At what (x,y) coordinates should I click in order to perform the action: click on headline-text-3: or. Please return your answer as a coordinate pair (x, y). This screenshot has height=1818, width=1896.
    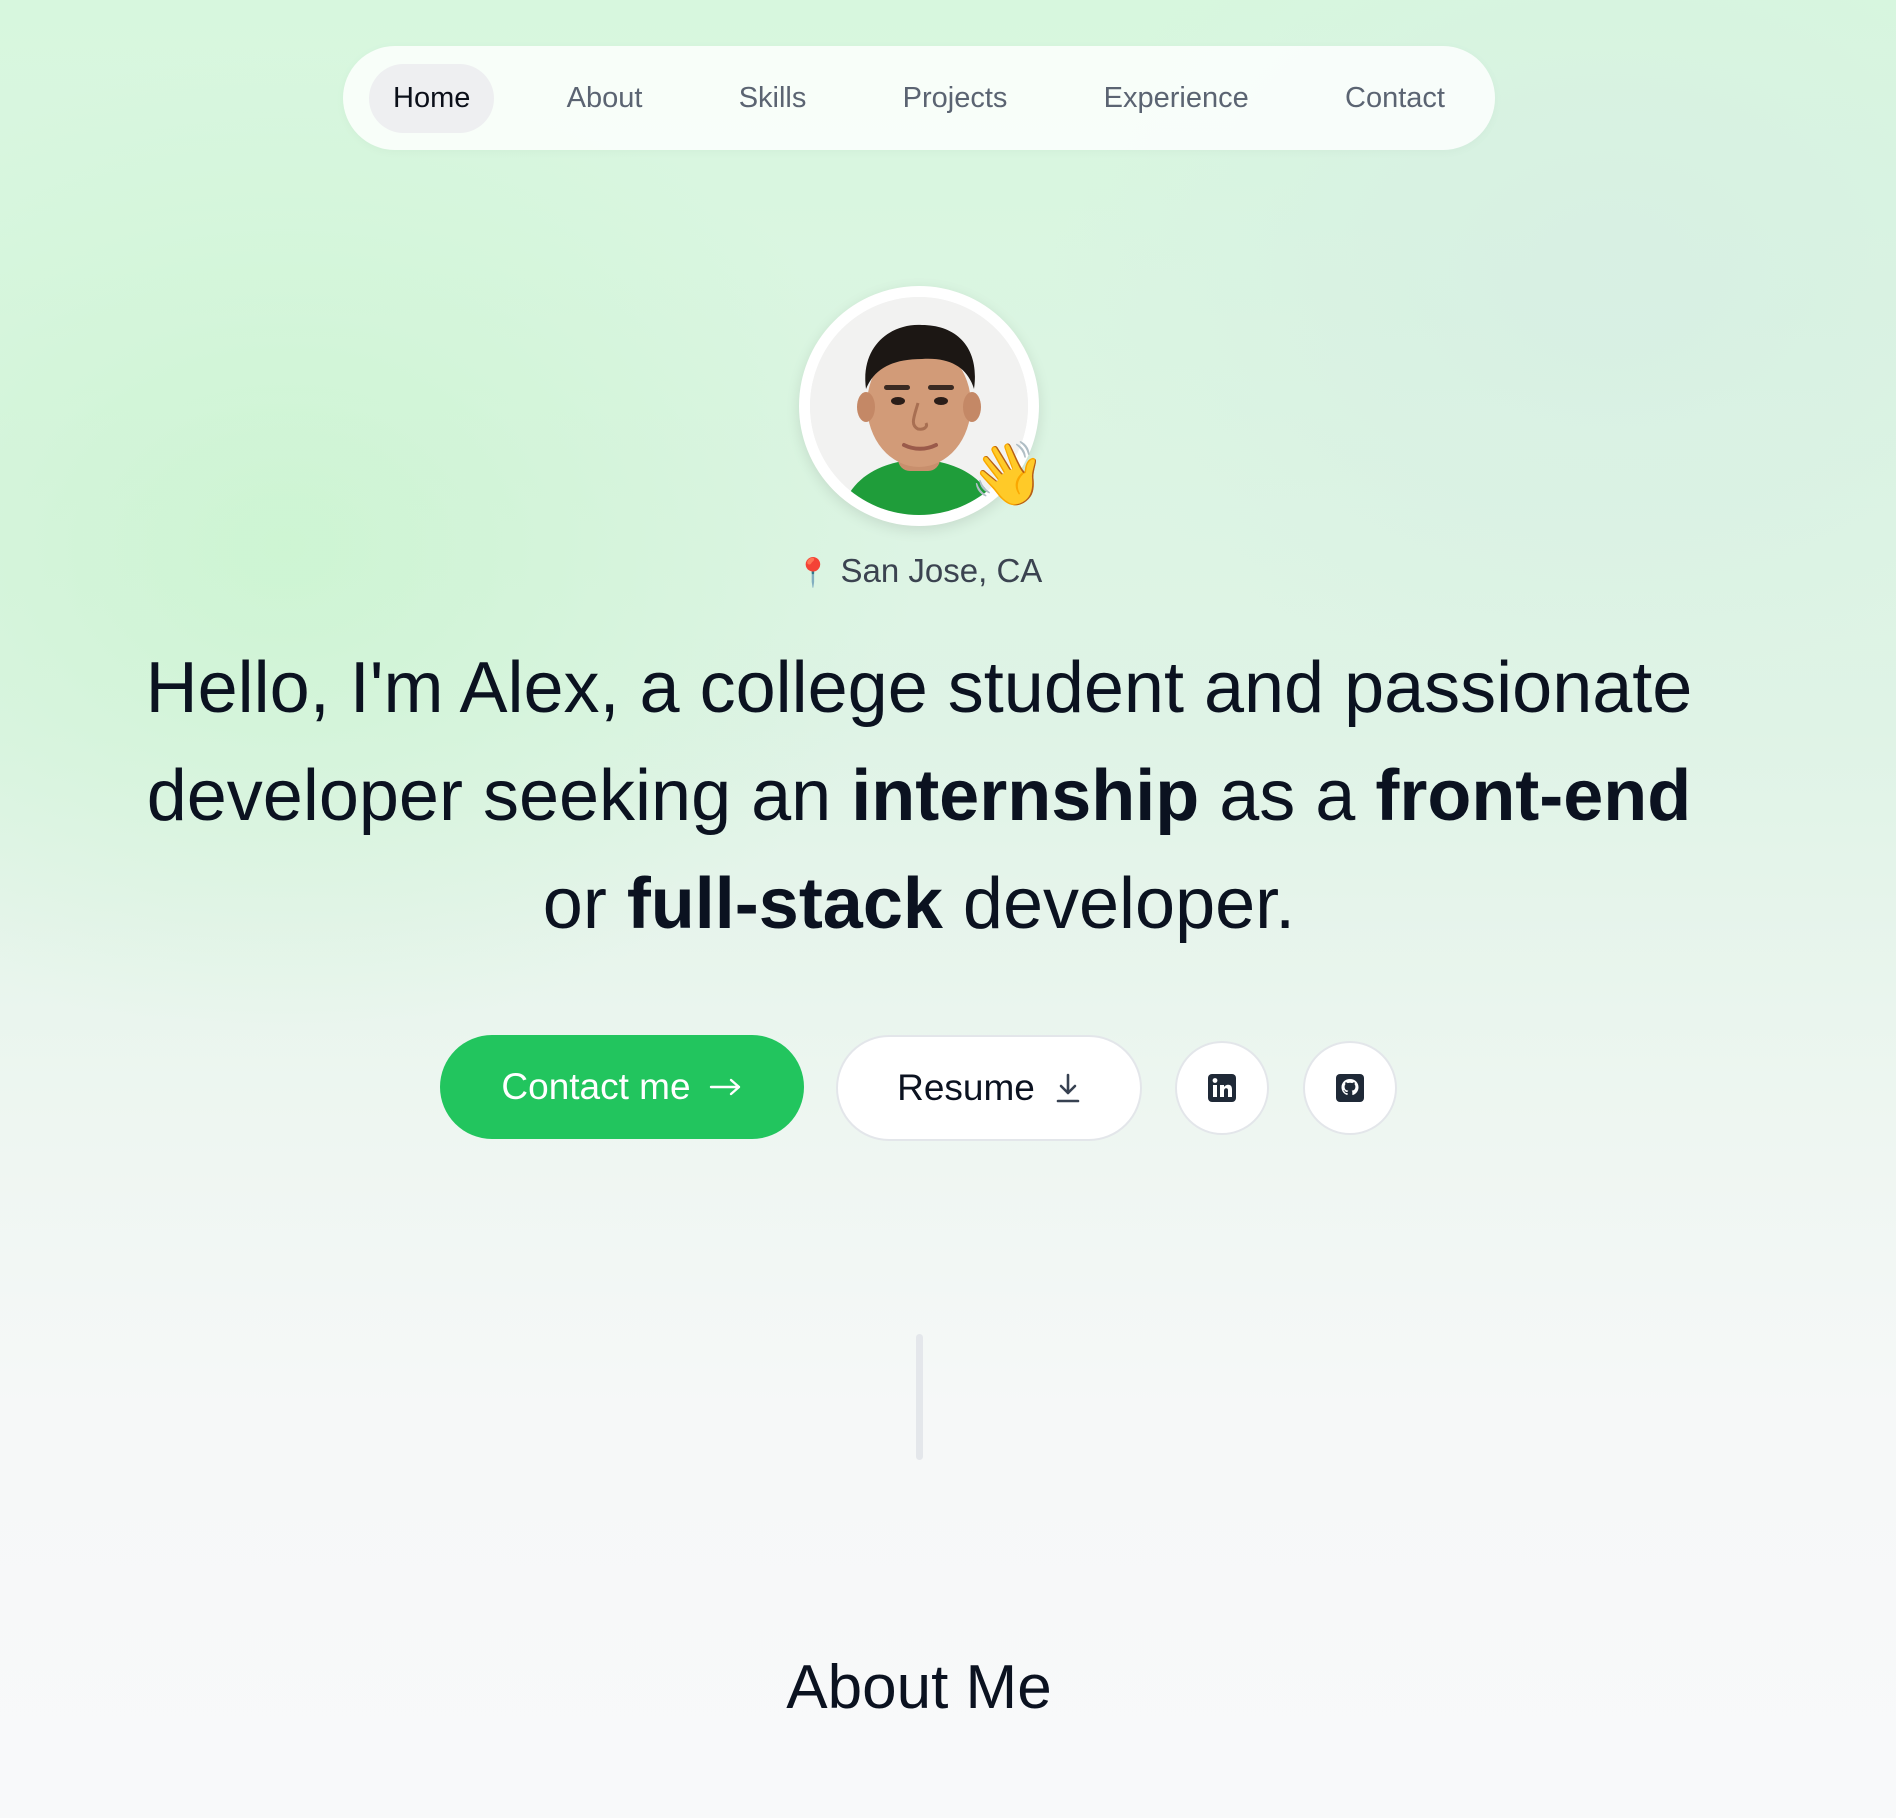
    Looking at the image, I should click on (584, 904).